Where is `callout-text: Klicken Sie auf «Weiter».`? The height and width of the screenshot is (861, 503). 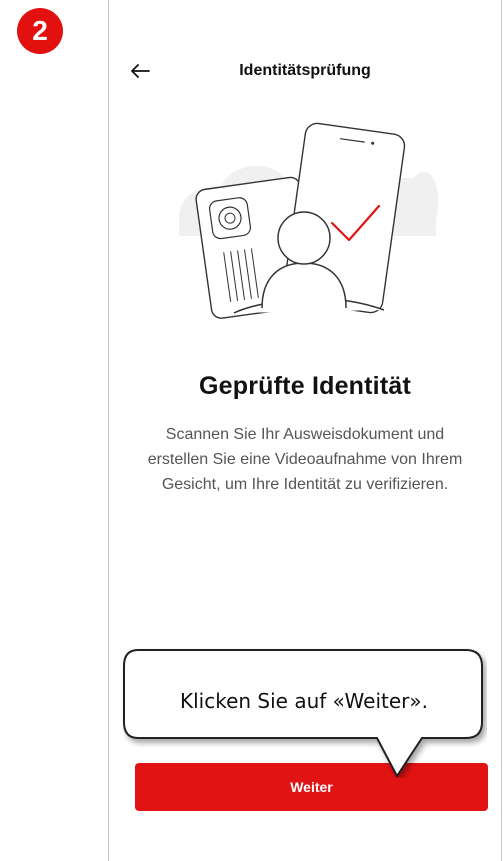
callout-text: Klicken Sie auf «Weiter». is located at coordinates (304, 701).